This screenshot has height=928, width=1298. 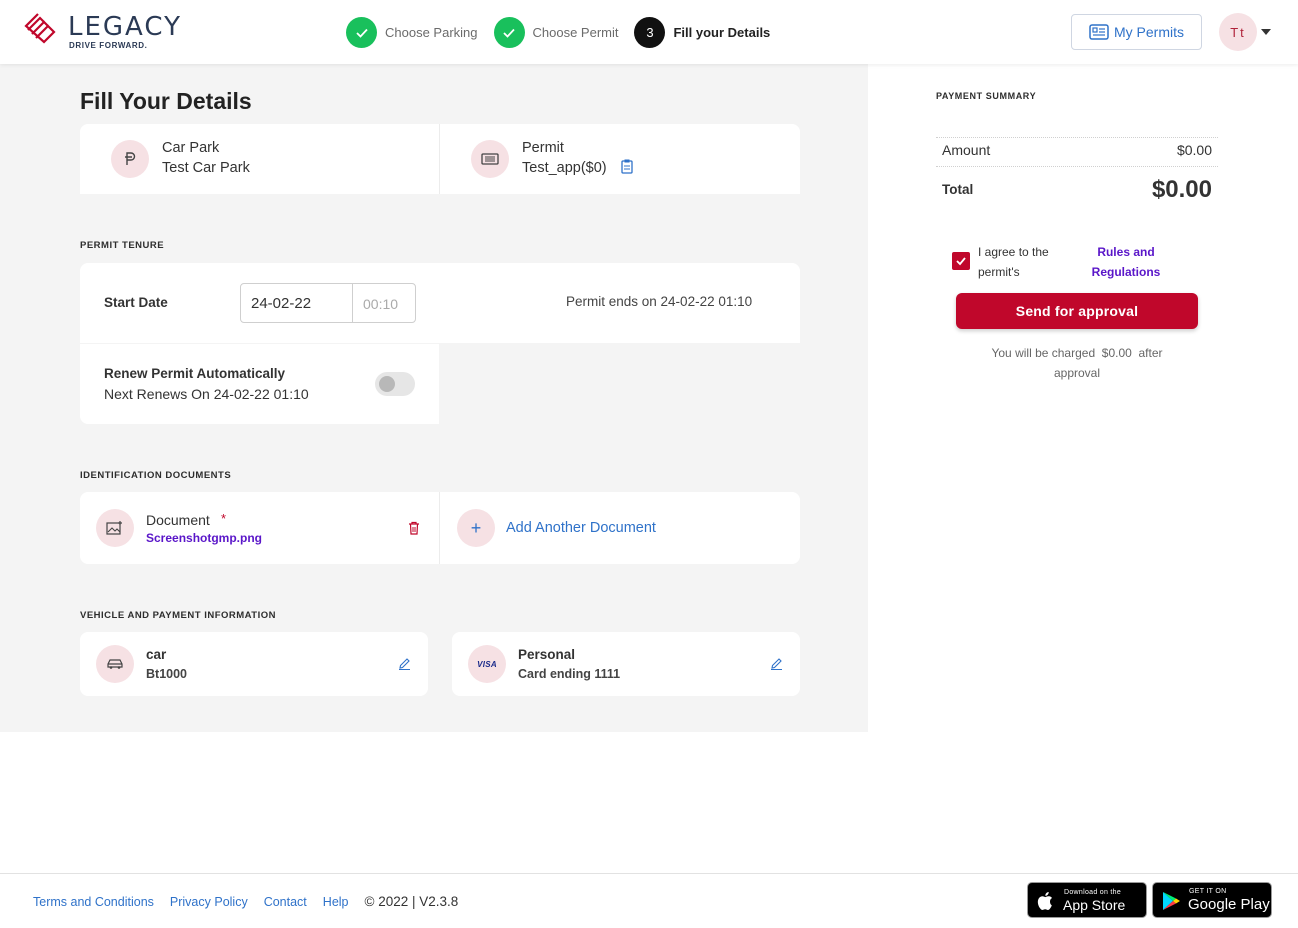 What do you see at coordinates (40, 28) in the screenshot?
I see `legacy-logo-mark-icon` at bounding box center [40, 28].